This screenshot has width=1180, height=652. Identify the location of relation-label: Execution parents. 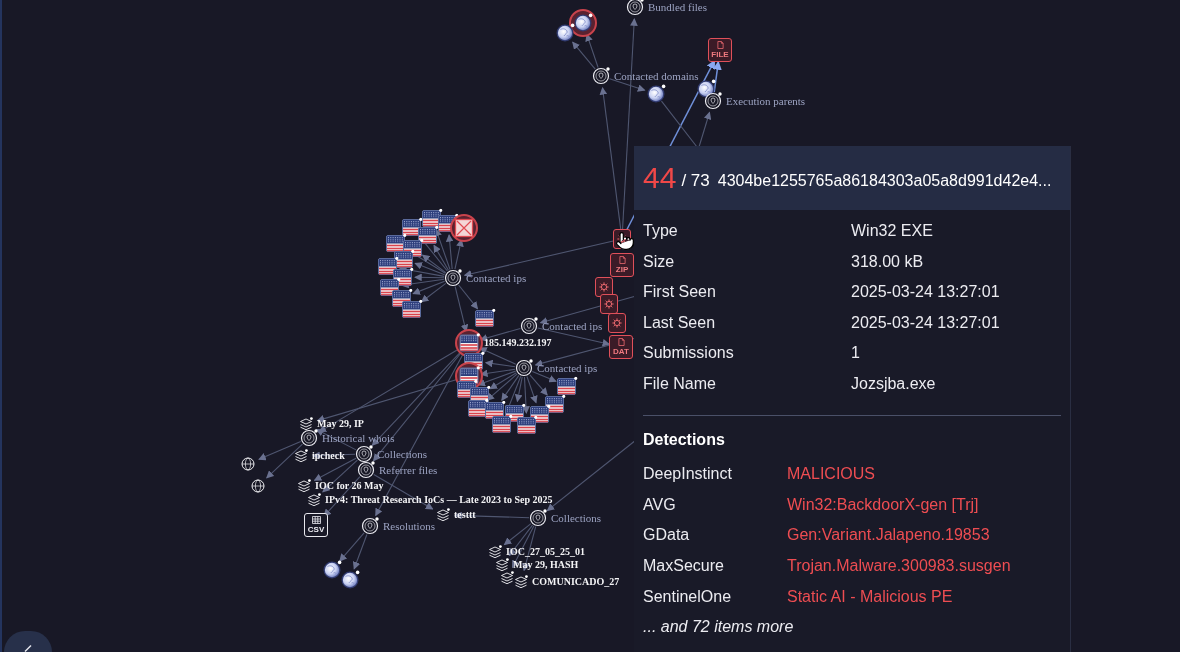
(766, 101).